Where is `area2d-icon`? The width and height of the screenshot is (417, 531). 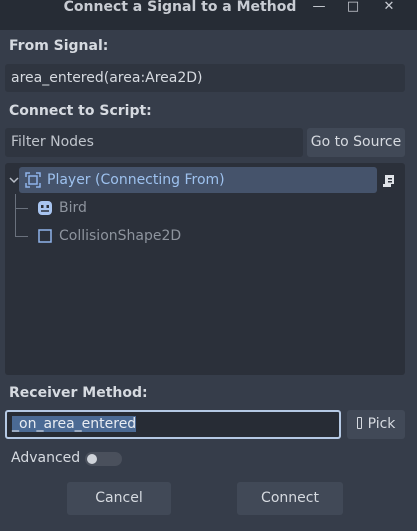 area2d-icon is located at coordinates (33, 180).